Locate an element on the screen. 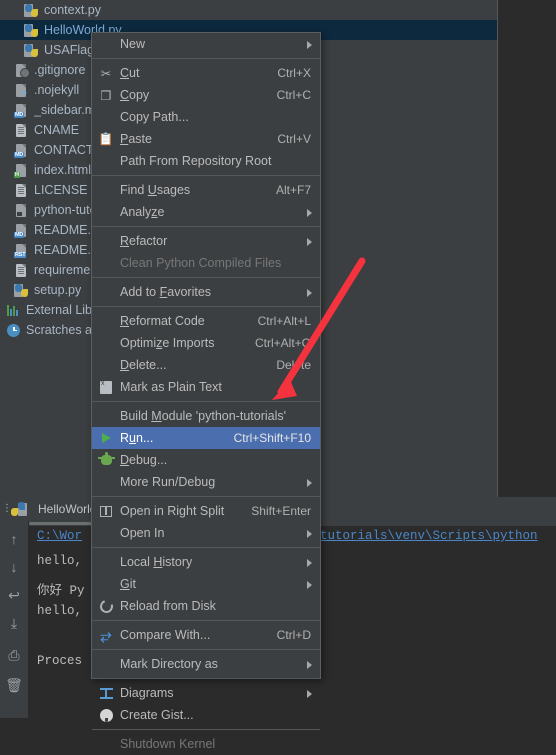  menu-item-label: Paste is located at coordinates (136, 139).